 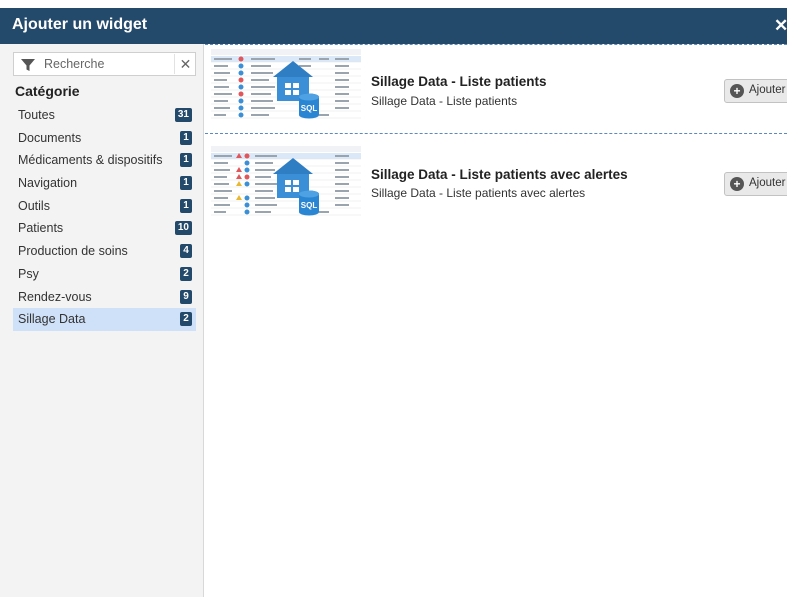 What do you see at coordinates (393, 26) in the screenshot?
I see `dialog-header: Ajouter un widget ✕` at bounding box center [393, 26].